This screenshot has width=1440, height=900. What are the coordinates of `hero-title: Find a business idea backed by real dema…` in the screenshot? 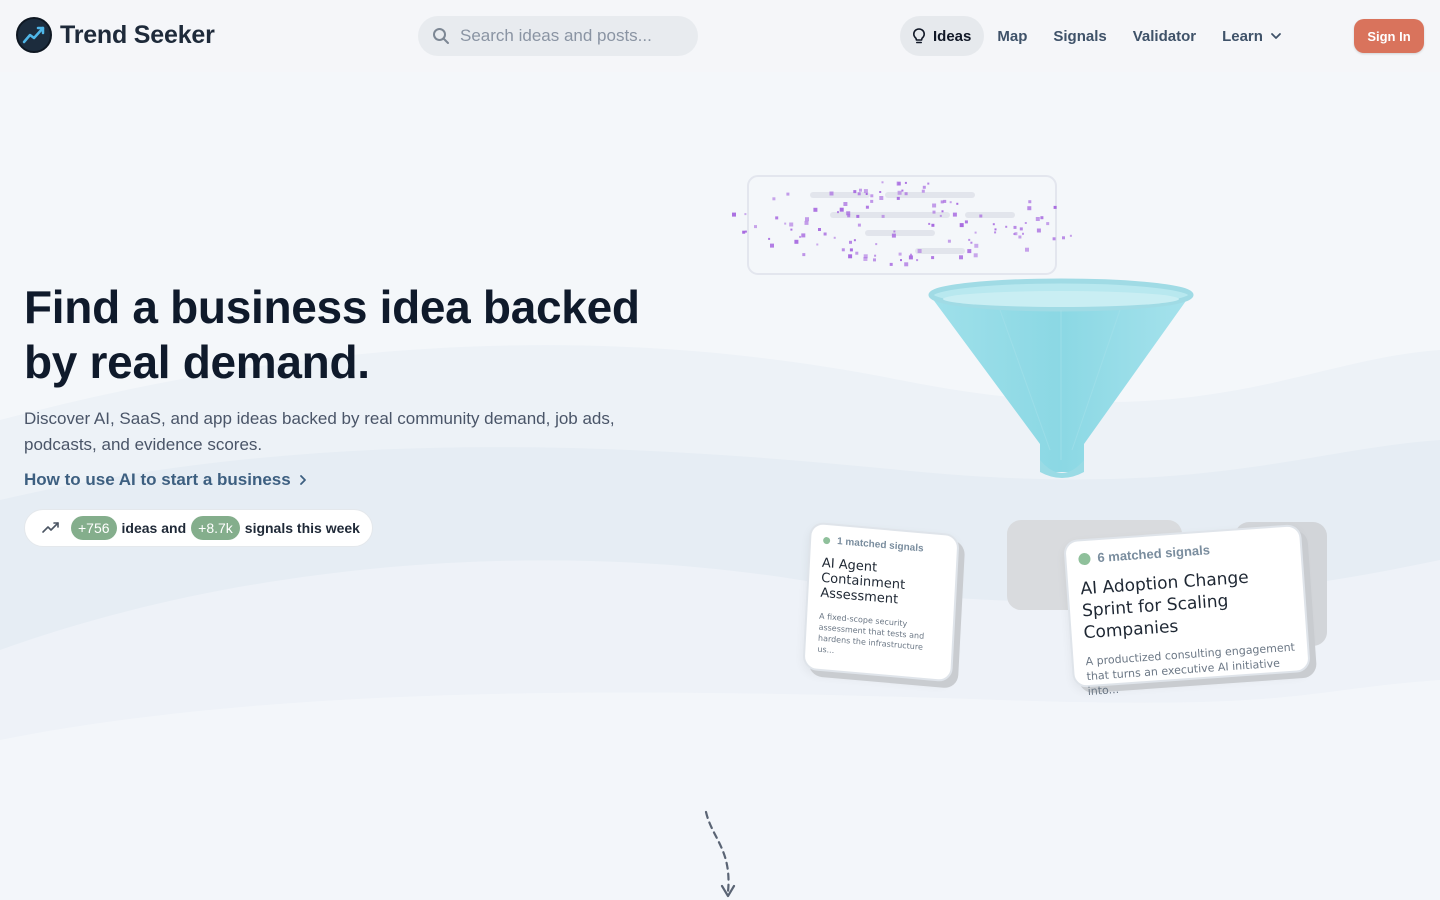 It's located at (332, 334).